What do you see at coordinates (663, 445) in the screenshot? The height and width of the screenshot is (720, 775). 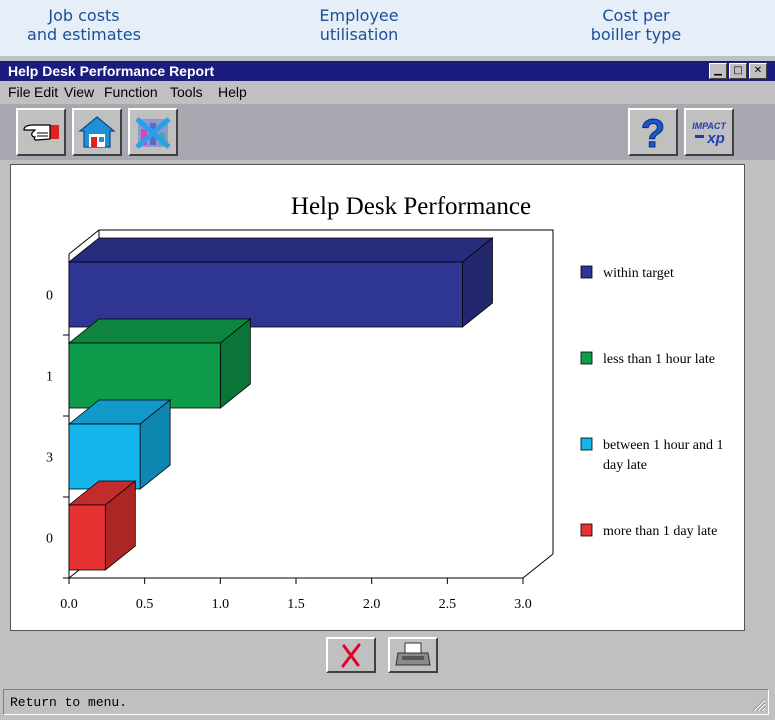 I see `legend-label: between 1 hour and 1` at bounding box center [663, 445].